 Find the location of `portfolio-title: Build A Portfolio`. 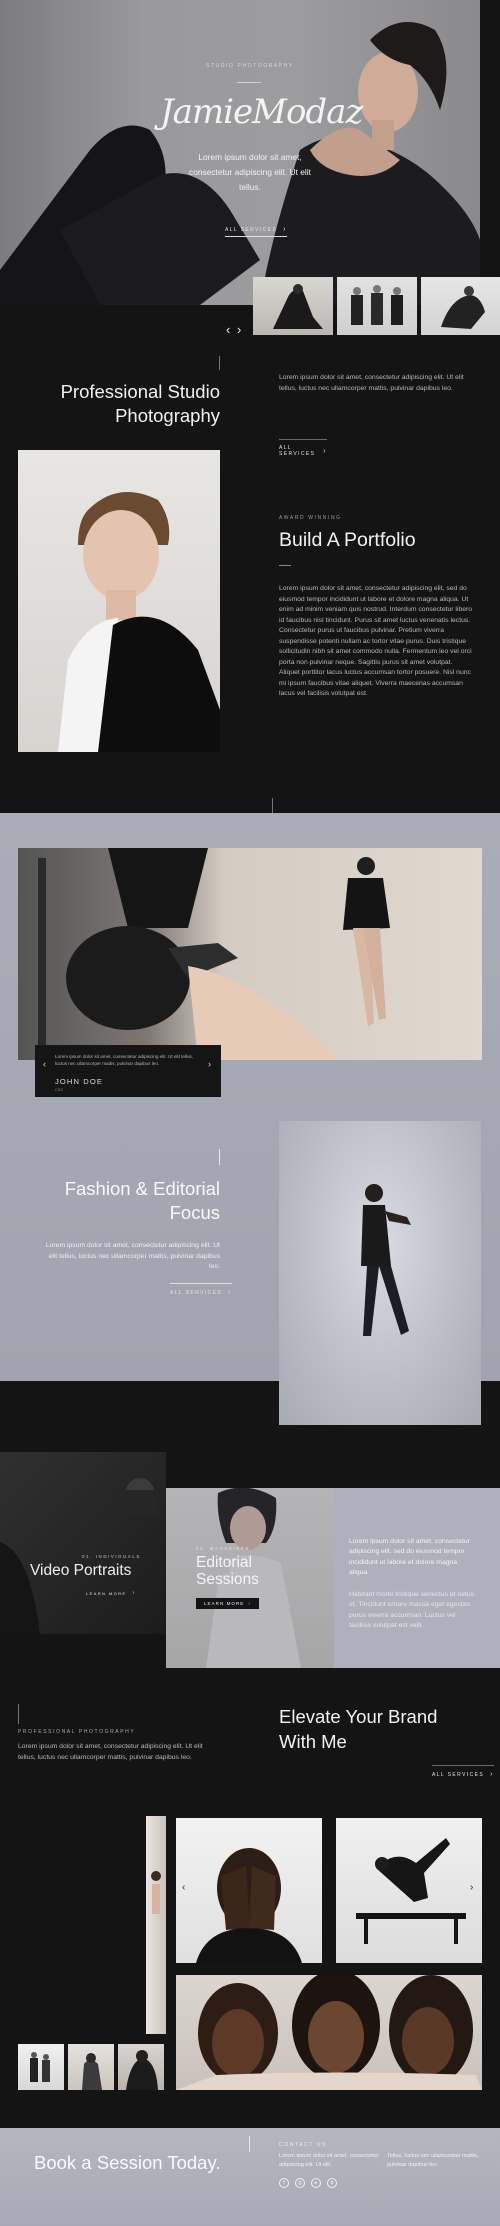

portfolio-title: Build A Portfolio is located at coordinates (347, 540).